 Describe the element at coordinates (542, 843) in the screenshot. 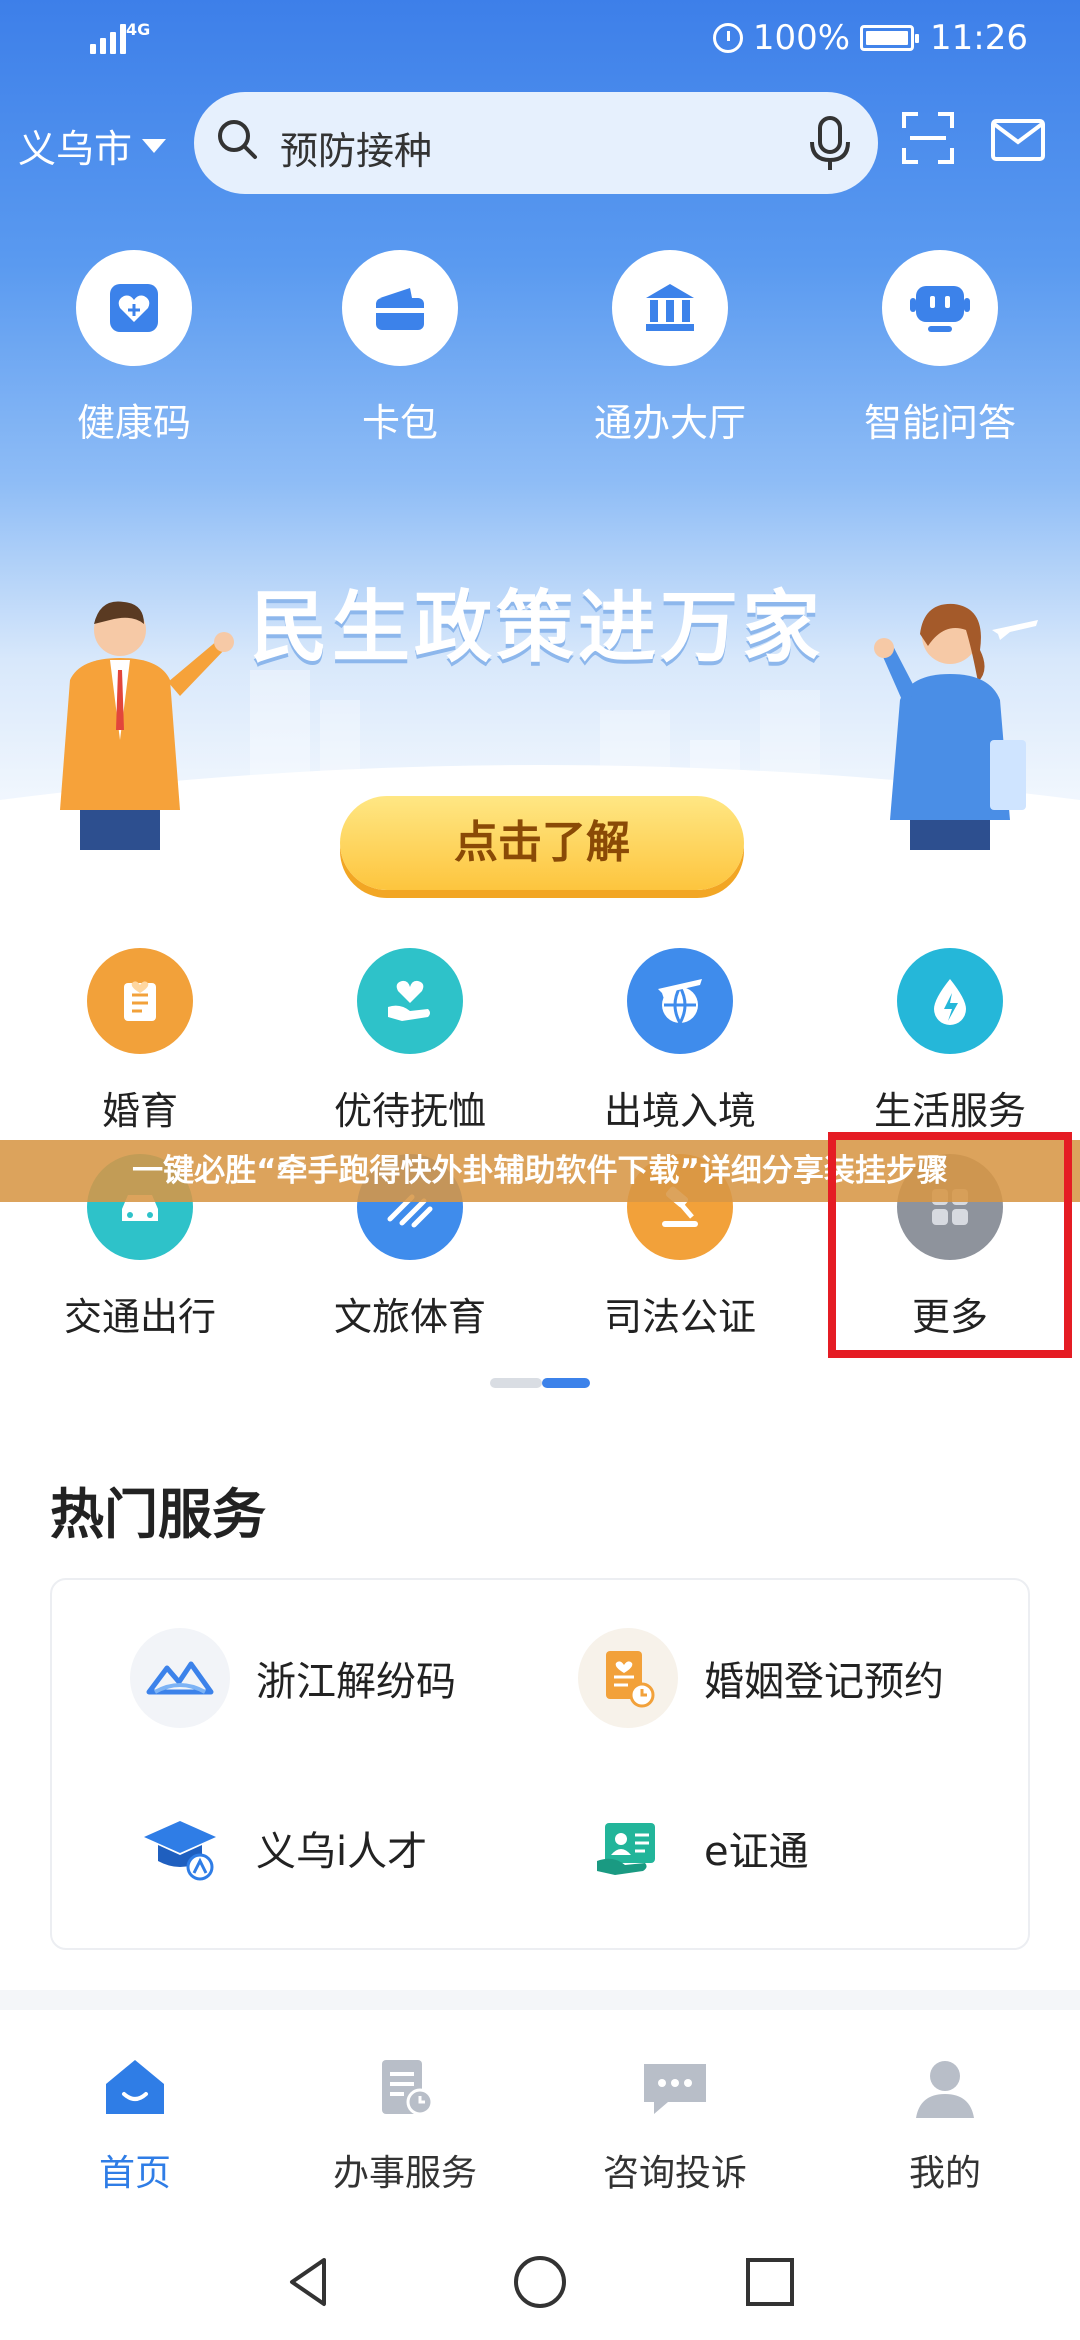

I see `learn-more-button: 点击了解` at that location.